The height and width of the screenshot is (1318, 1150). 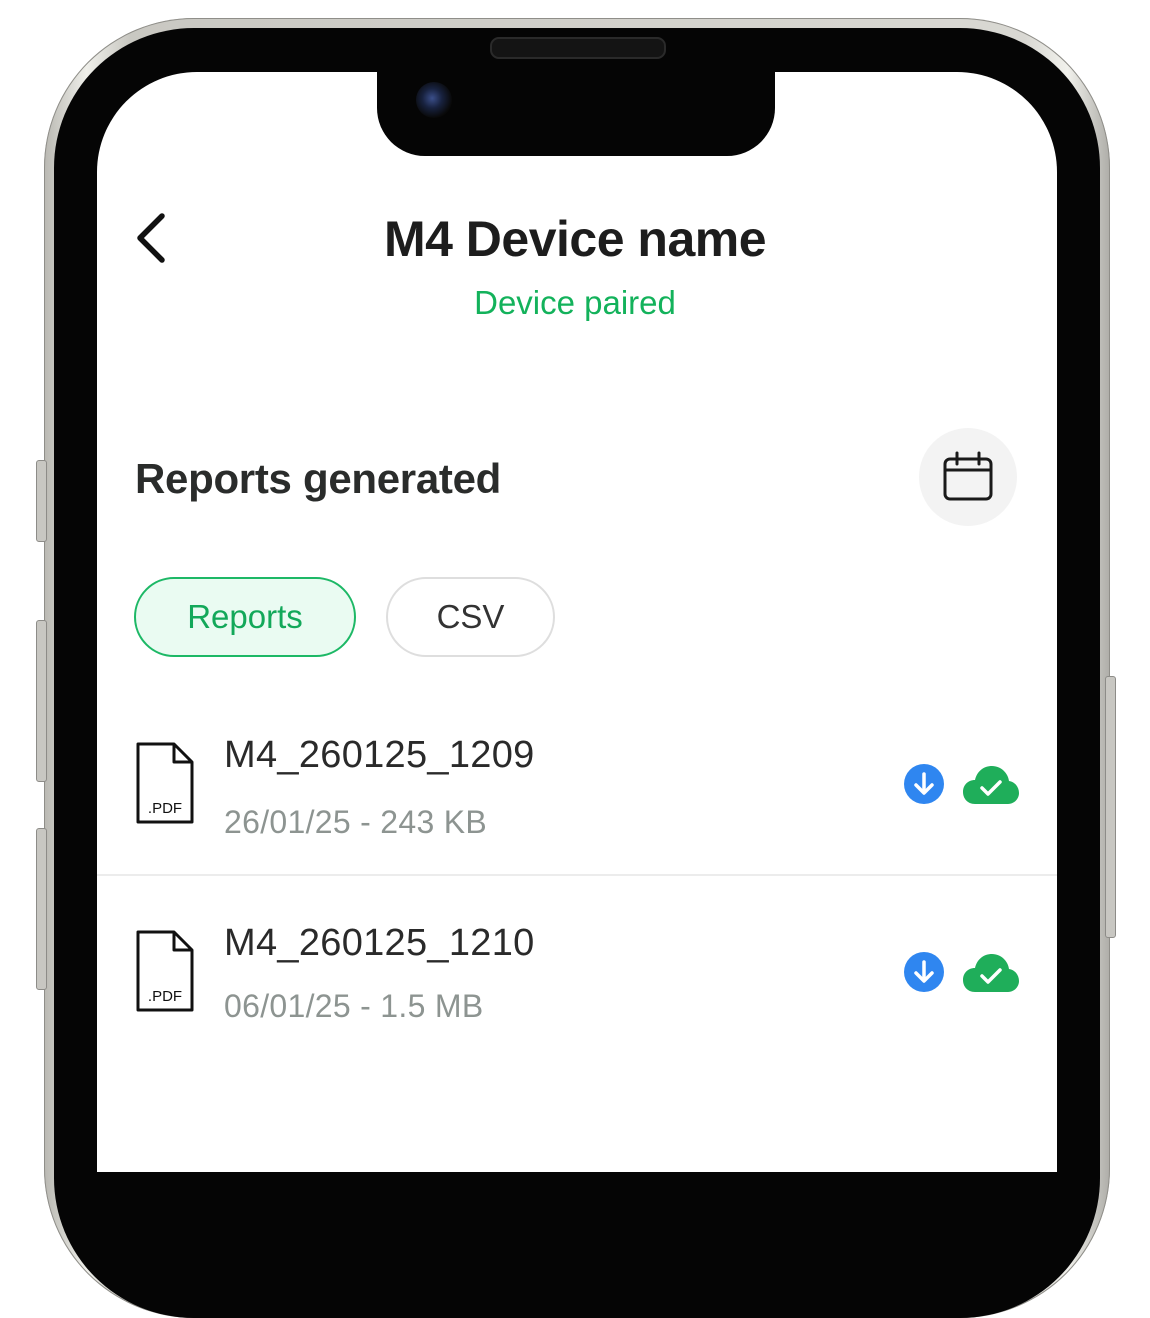 What do you see at coordinates (245, 617) in the screenshot?
I see `tab-reports: Reports` at bounding box center [245, 617].